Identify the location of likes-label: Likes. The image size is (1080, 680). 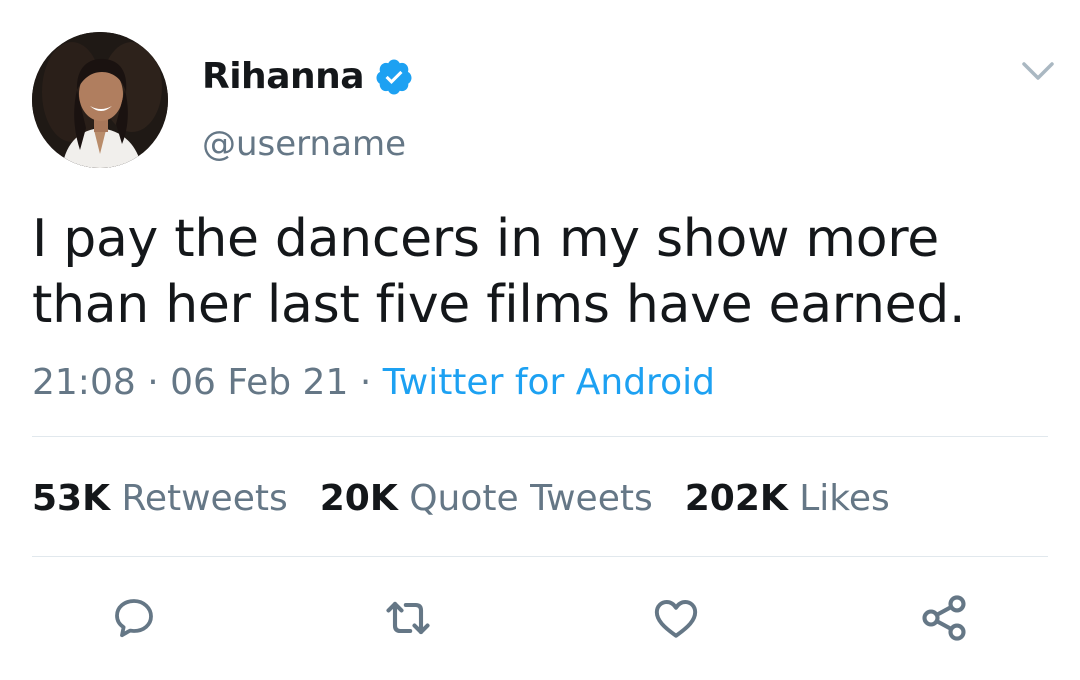
(844, 498).